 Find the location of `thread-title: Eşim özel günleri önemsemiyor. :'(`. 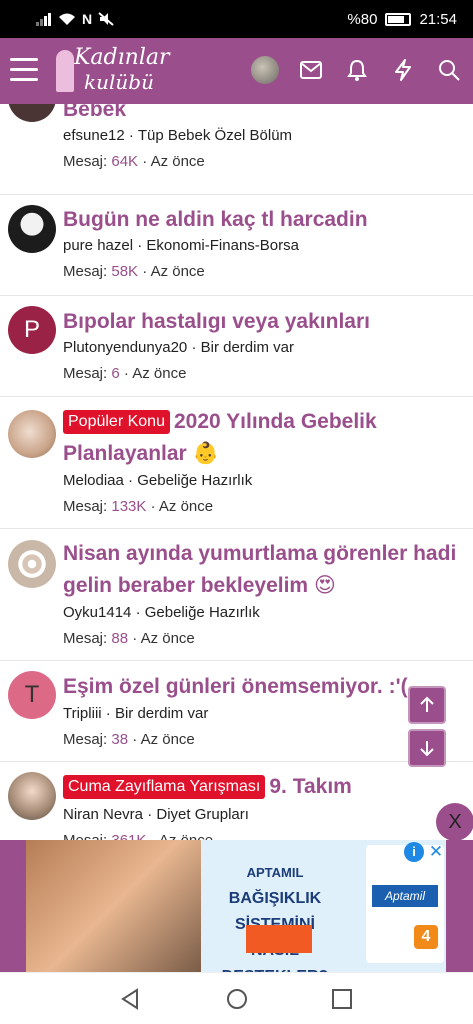

thread-title: Eşim özel günleri önemsemiyor. :'( is located at coordinates (238, 687).